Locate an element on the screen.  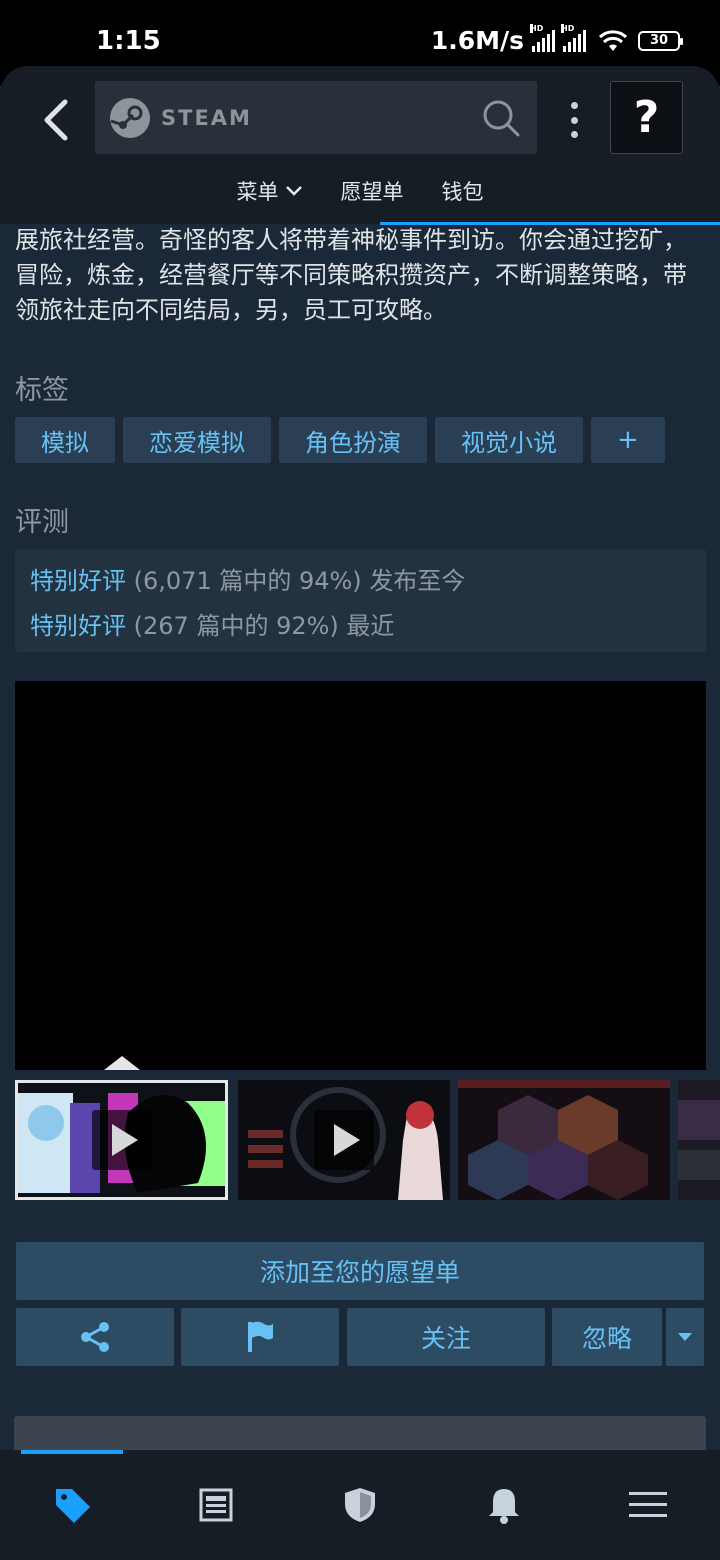
review-scope: 发布至今 is located at coordinates (417, 581).